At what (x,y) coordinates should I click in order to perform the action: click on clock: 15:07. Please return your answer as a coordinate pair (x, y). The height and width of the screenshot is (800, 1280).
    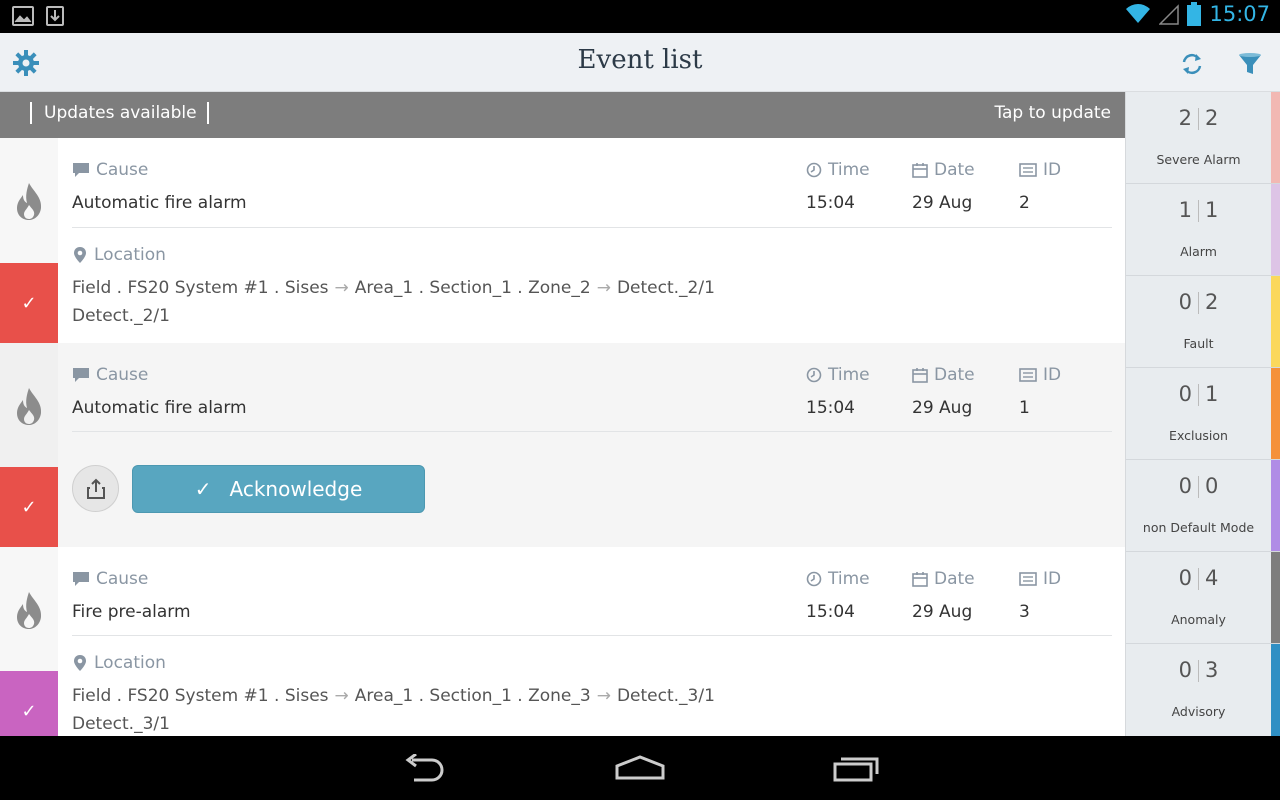
    Looking at the image, I should click on (1239, 14).